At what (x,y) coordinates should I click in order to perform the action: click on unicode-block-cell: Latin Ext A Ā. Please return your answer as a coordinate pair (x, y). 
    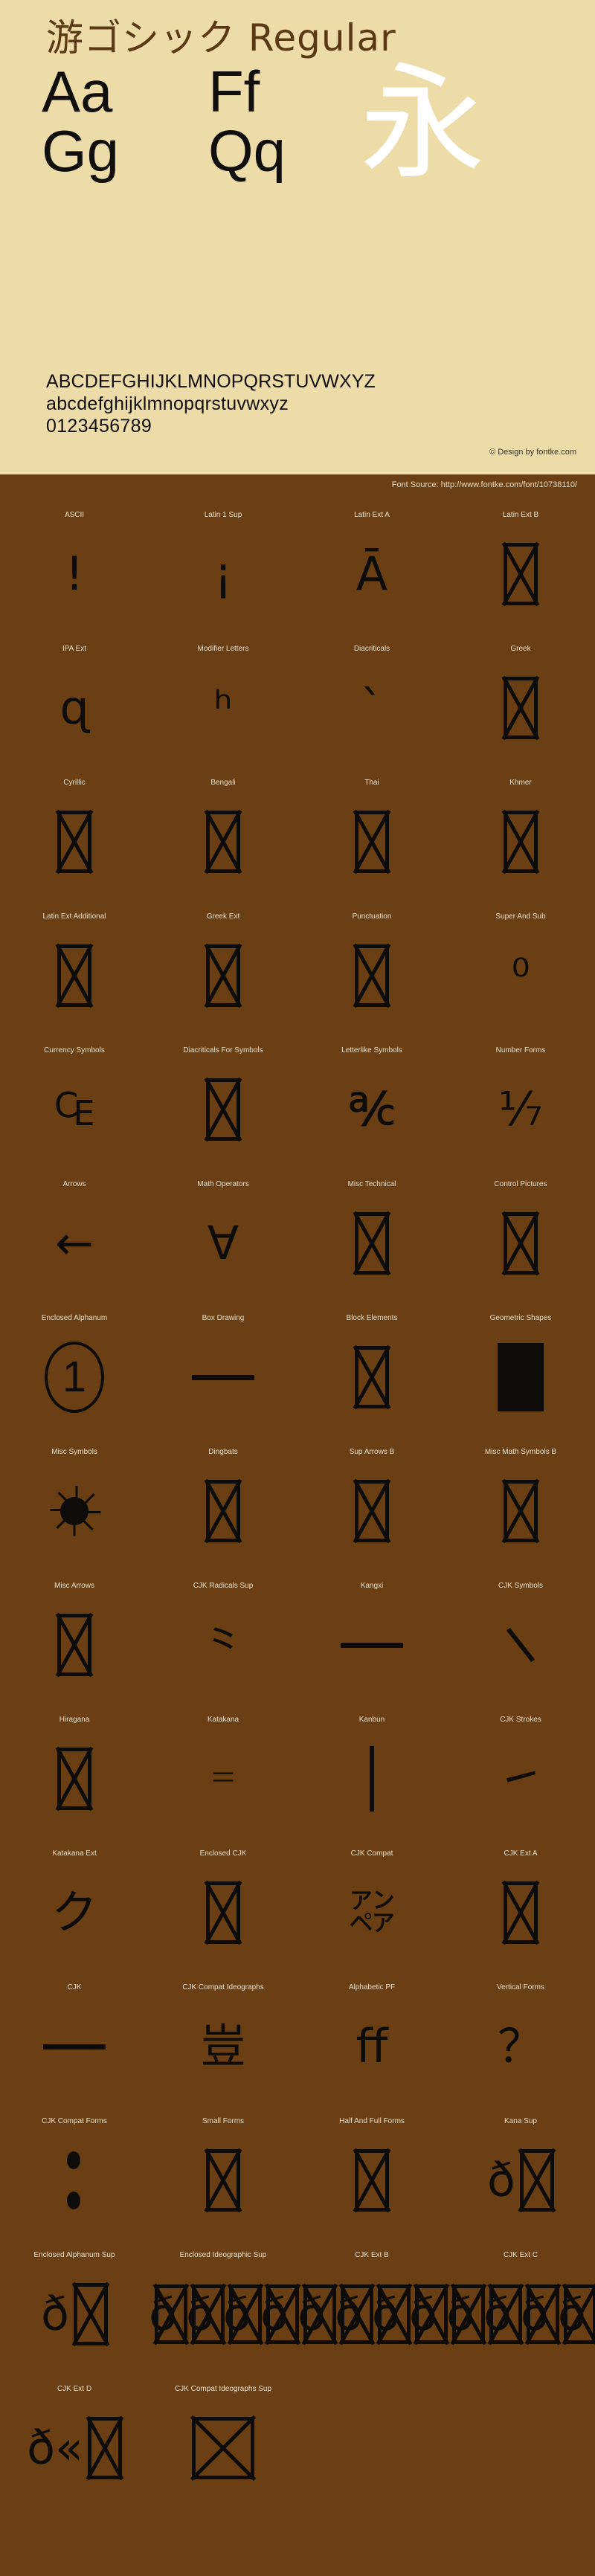
    Looking at the image, I should click on (372, 562).